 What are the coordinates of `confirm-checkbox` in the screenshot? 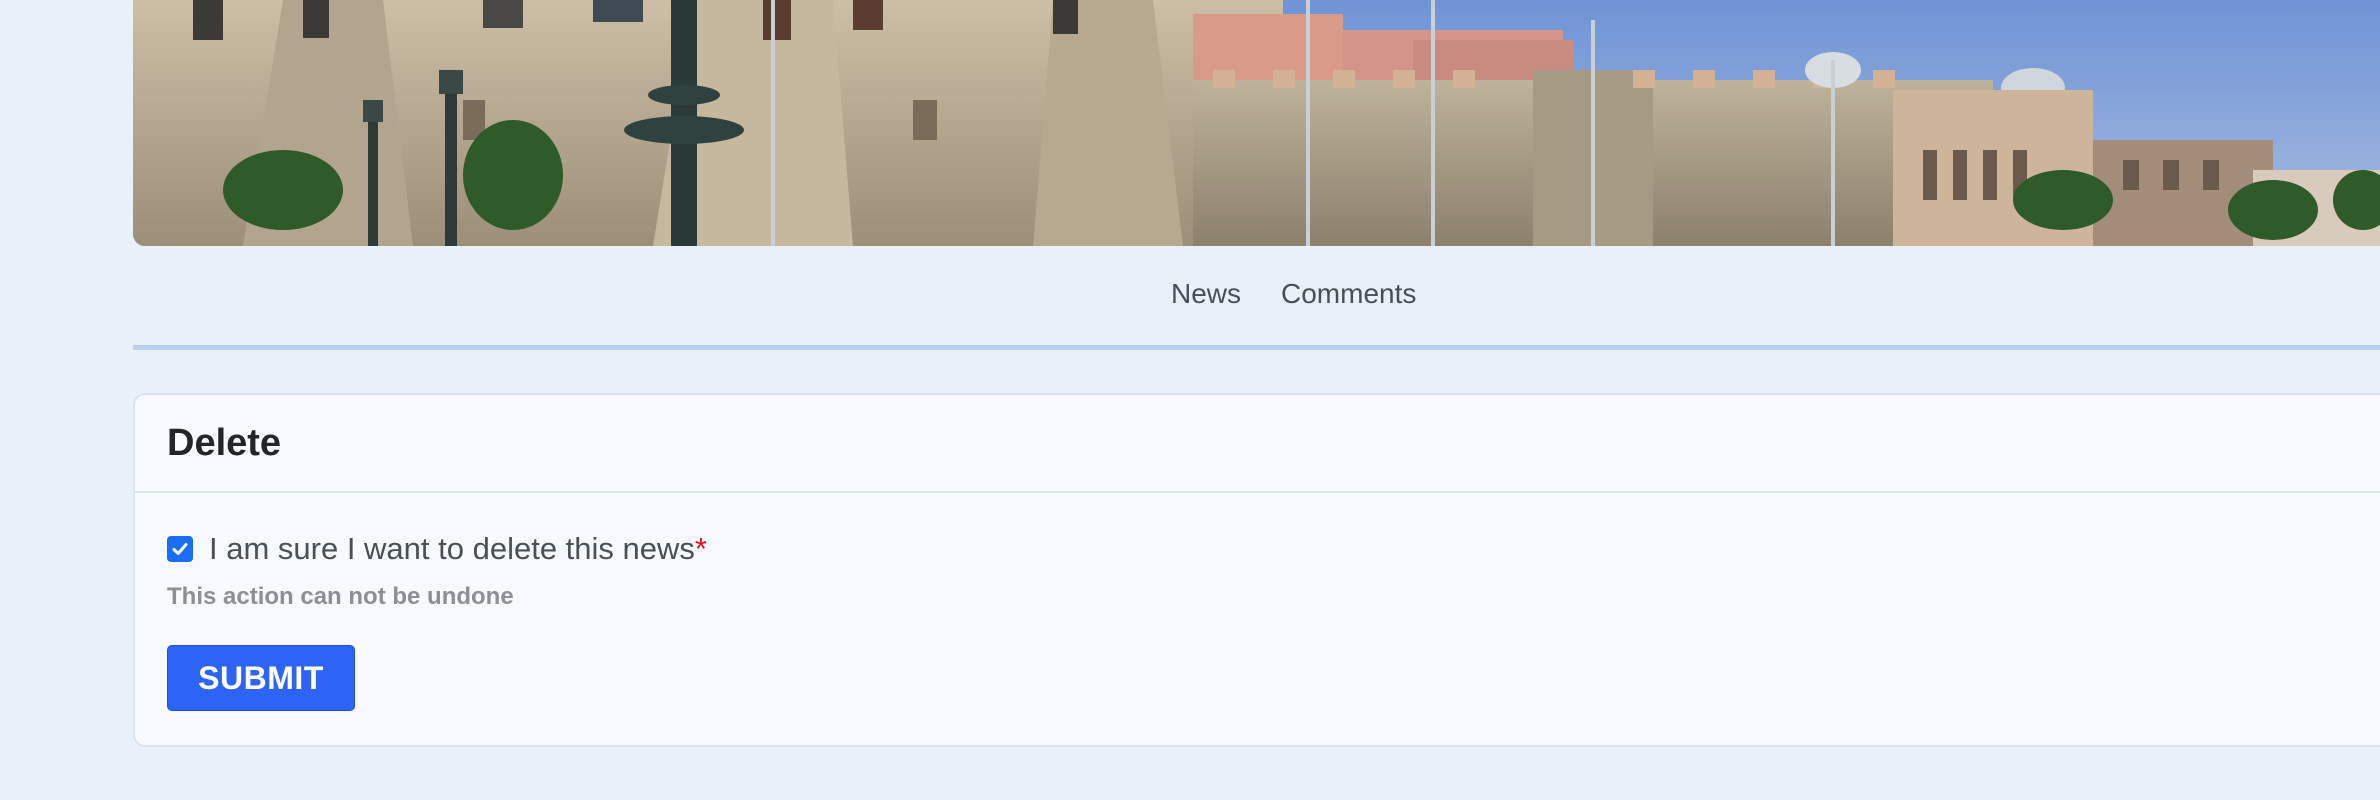 It's located at (180, 549).